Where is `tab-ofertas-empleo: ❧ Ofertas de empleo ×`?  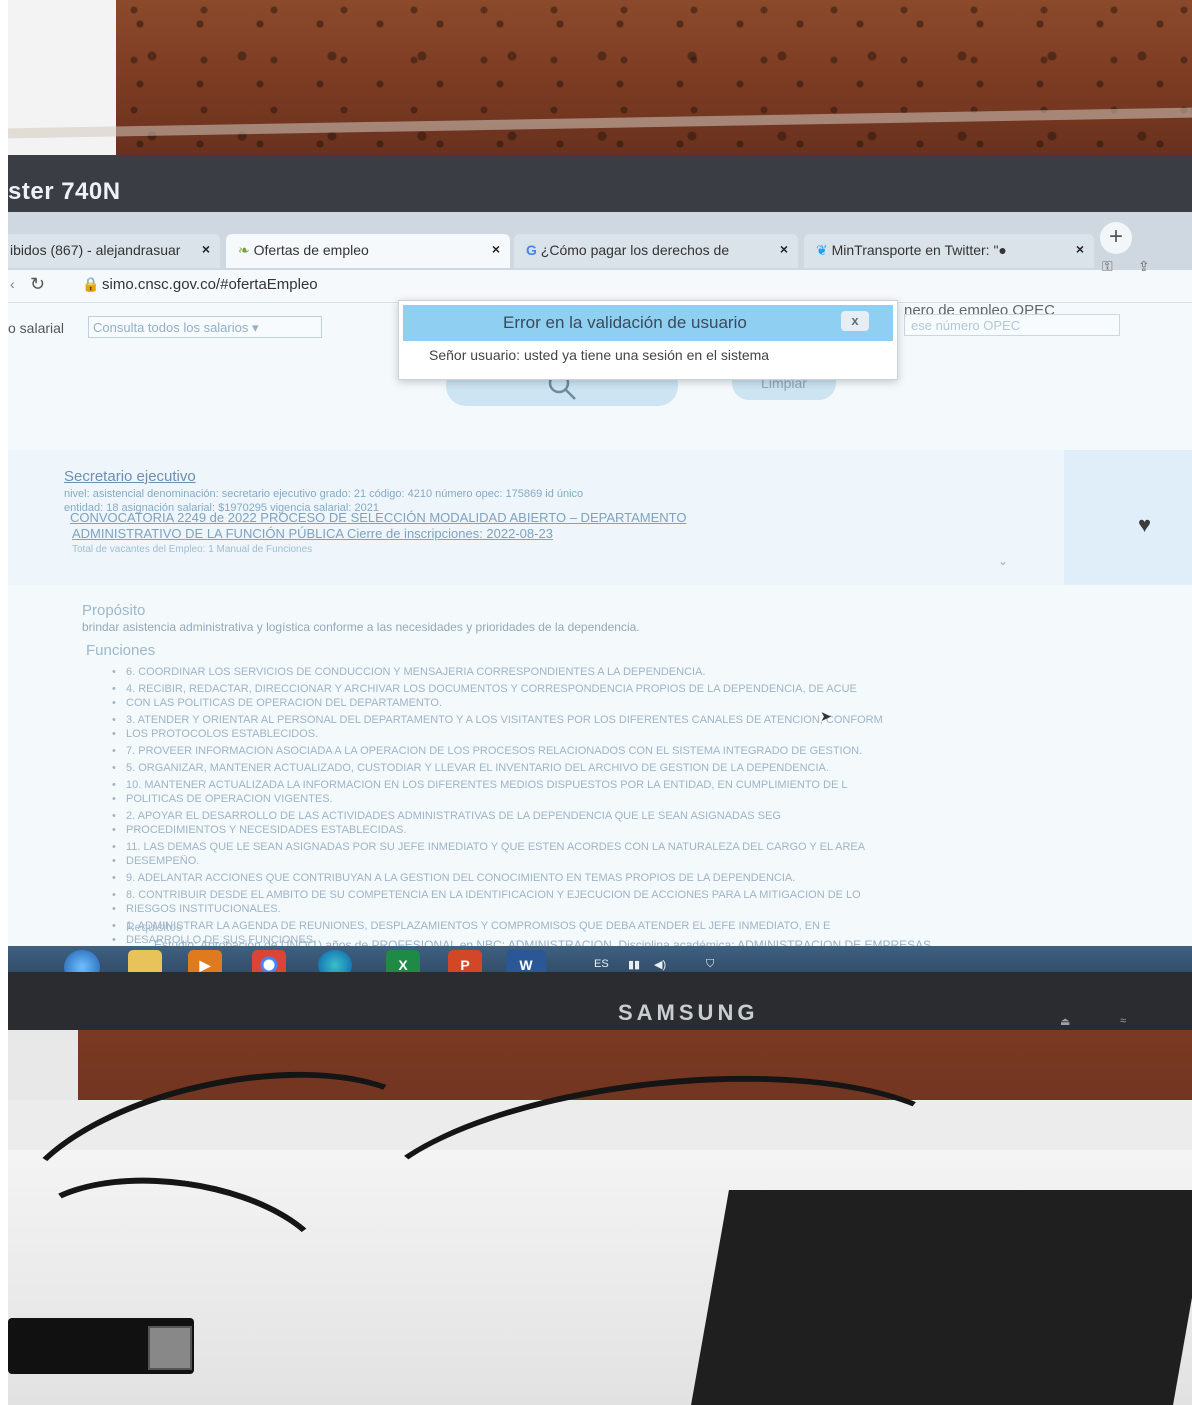
tab-ofertas-empleo: ❧ Ofertas de empleo × is located at coordinates (368, 251).